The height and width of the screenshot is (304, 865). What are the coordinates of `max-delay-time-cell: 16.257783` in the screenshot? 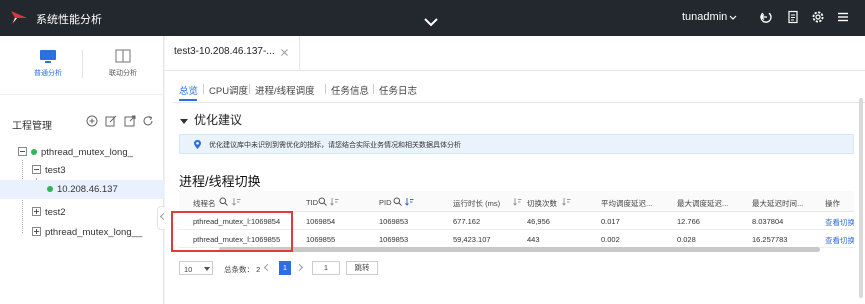 It's located at (770, 239).